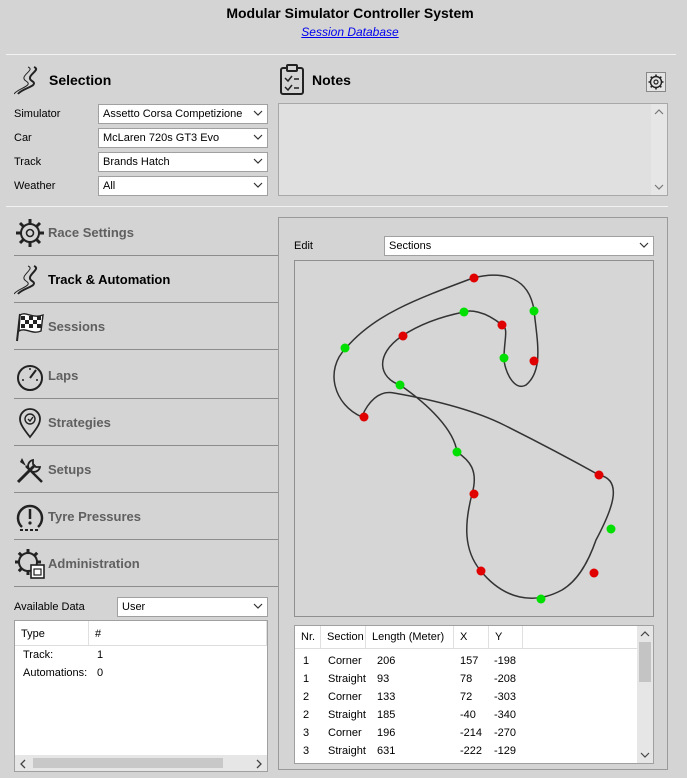 The image size is (687, 778). Describe the element at coordinates (306, 715) in the screenshot. I see `table-cell: 2` at that location.